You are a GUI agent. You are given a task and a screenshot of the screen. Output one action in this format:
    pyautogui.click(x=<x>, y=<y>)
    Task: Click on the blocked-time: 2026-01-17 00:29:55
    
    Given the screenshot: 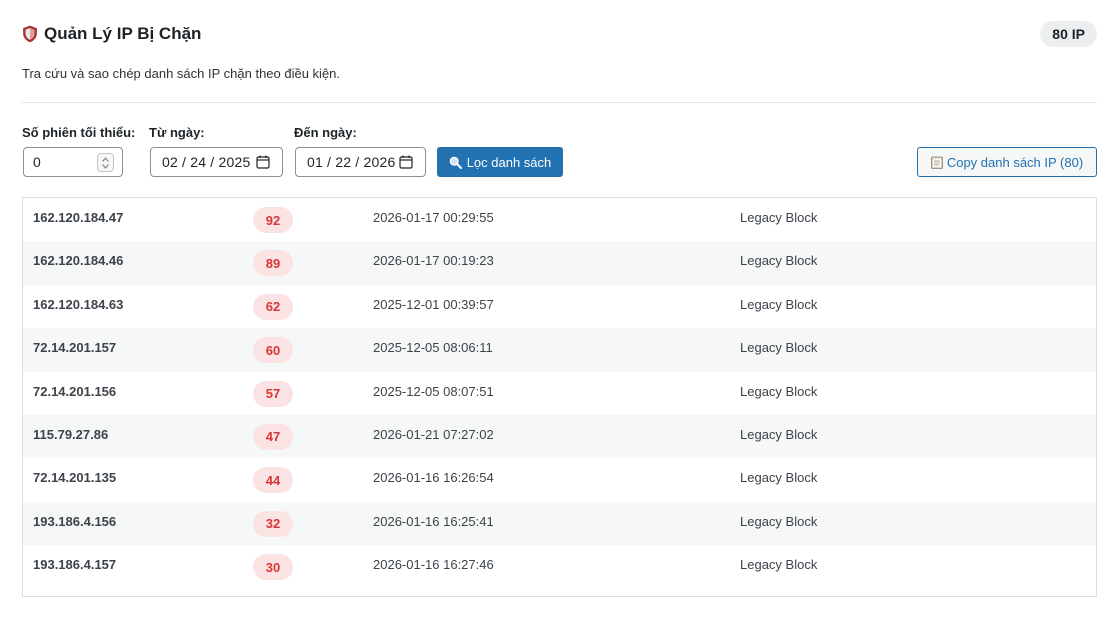 What is the action you would take?
    pyautogui.click(x=433, y=217)
    